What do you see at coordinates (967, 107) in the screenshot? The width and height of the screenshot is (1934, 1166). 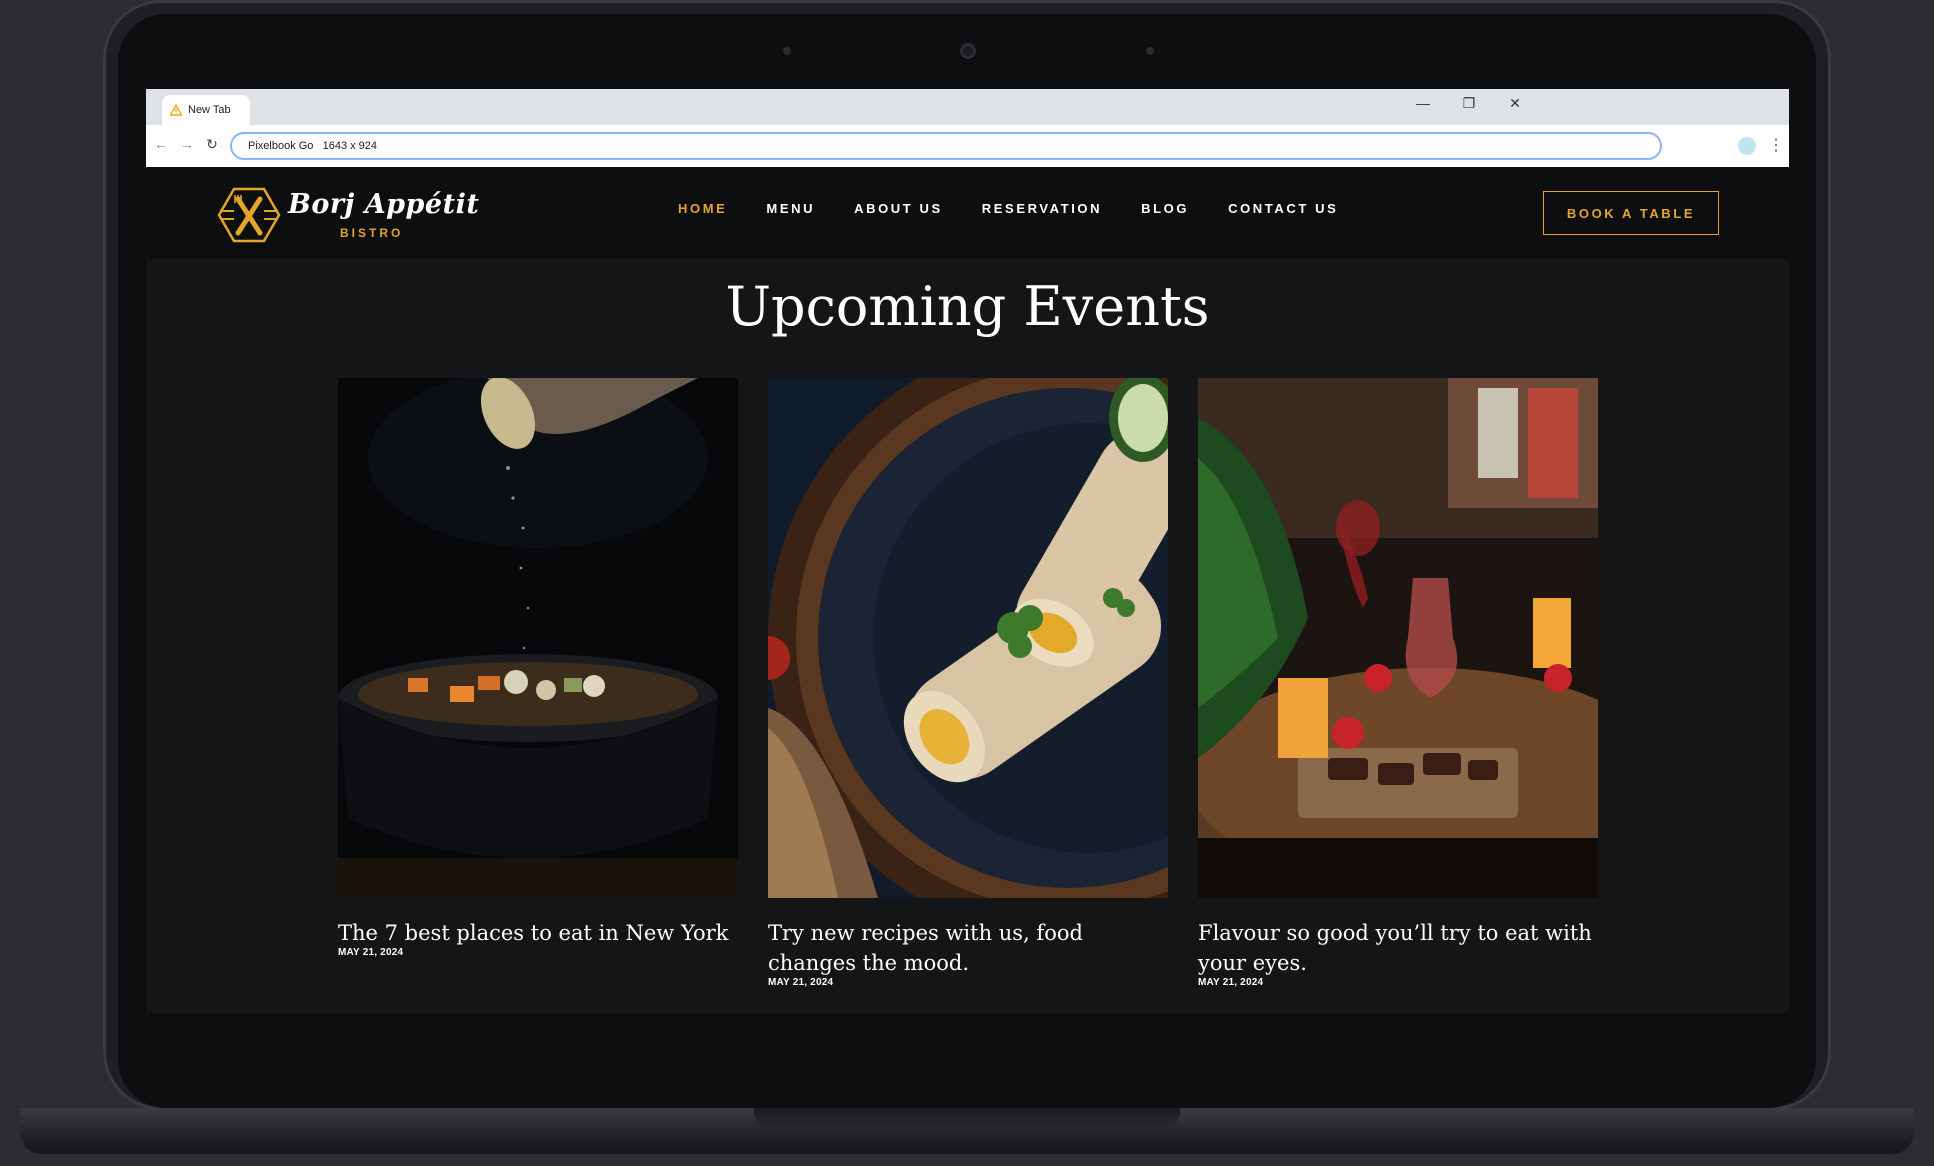 I see `browser-tab-strip: New Tab — ❐ ✕` at bounding box center [967, 107].